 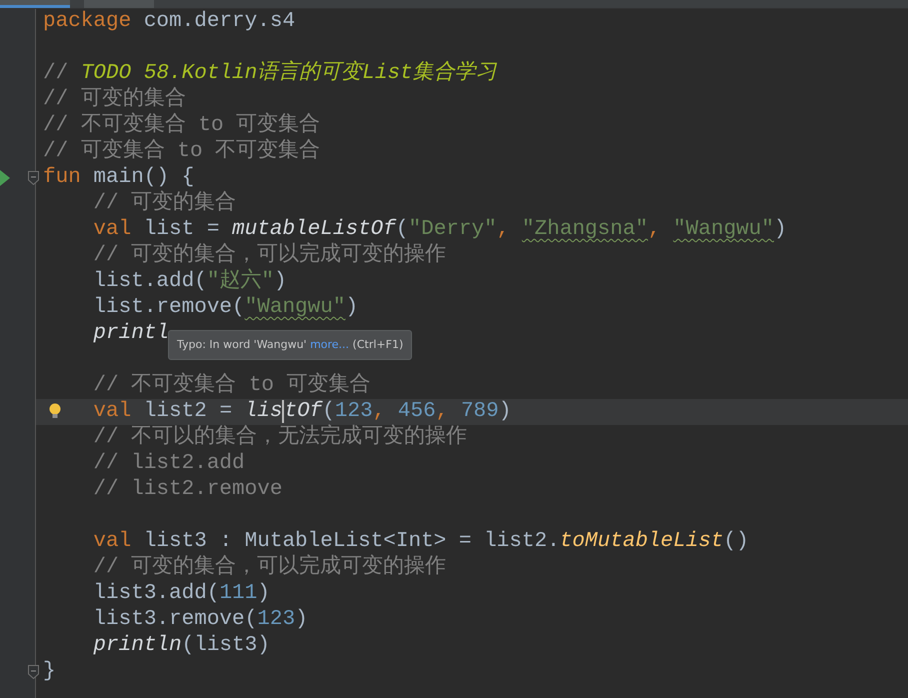 I want to click on run-icon, so click(x=5, y=178).